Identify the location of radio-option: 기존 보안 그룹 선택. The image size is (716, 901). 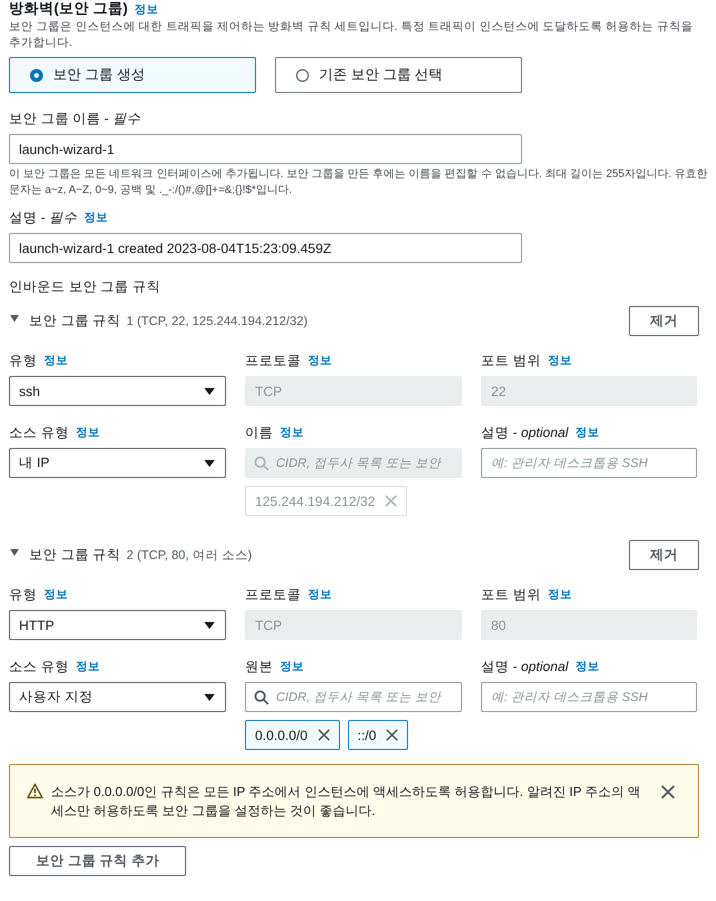
(398, 75).